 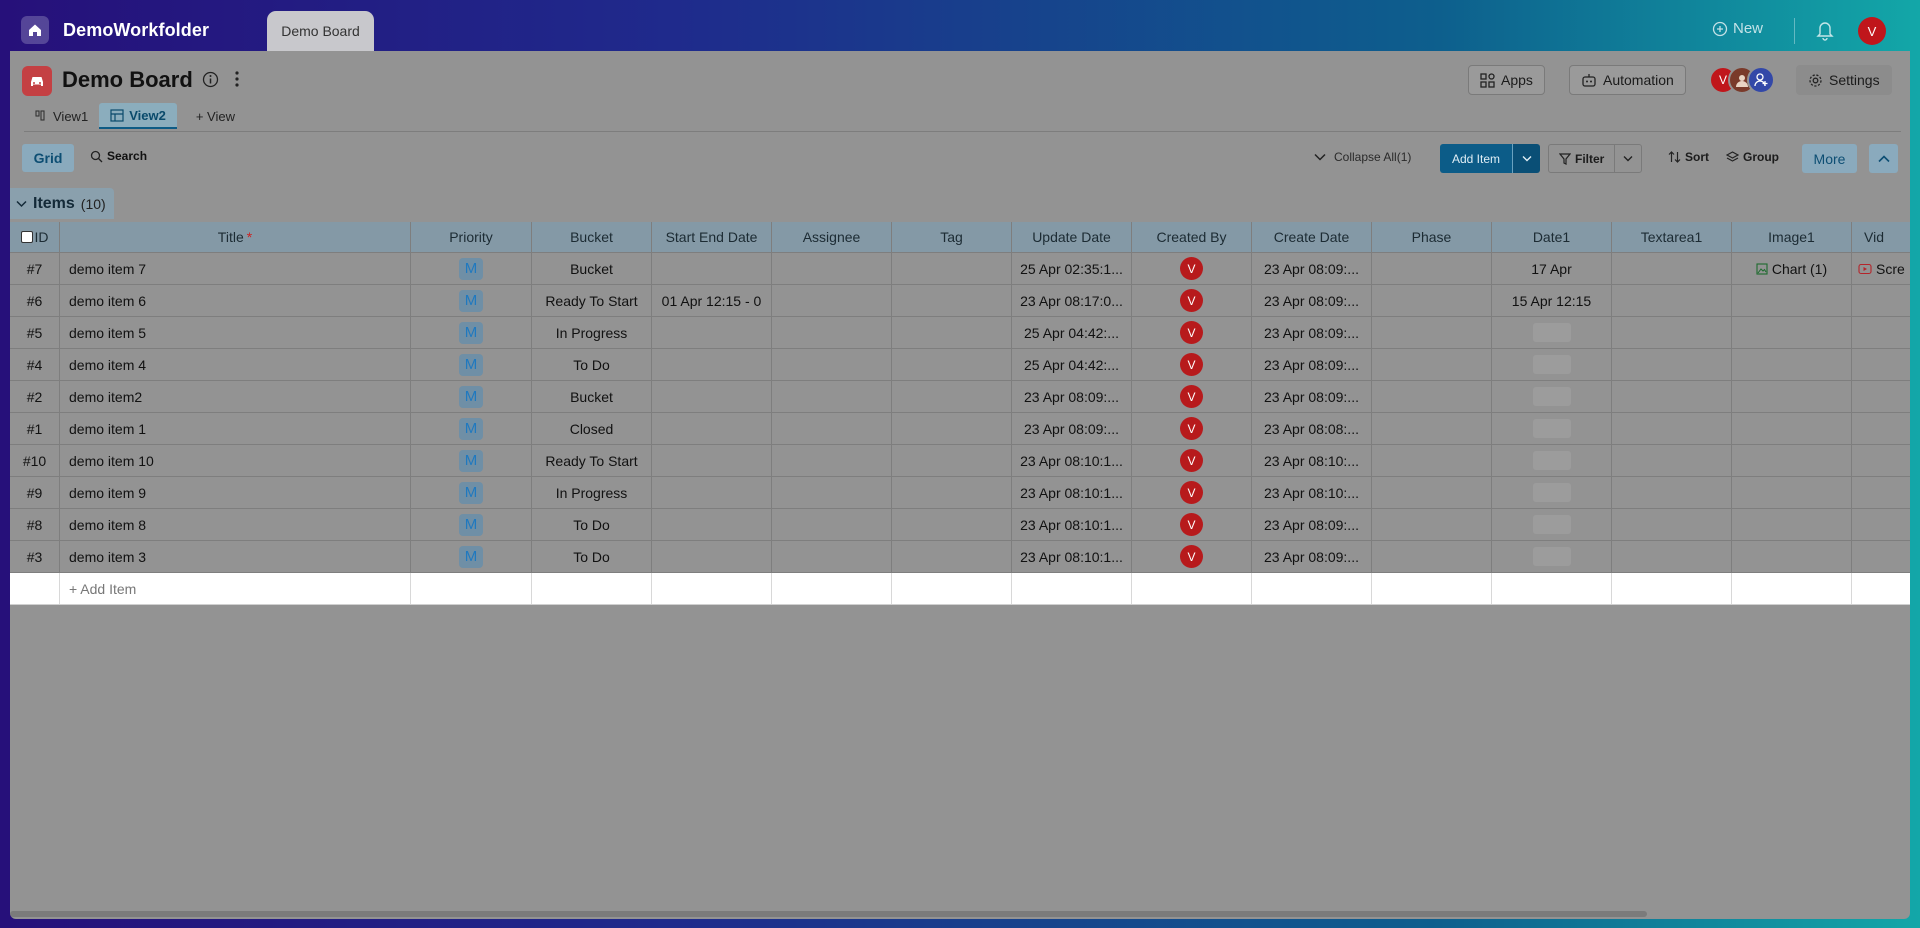 I want to click on title-cell: demo item 6, so click(x=235, y=300).